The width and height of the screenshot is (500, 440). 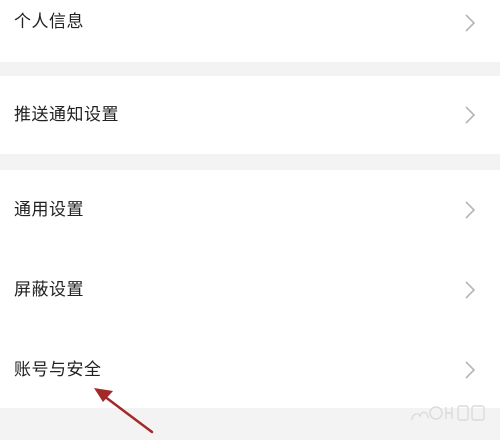 What do you see at coordinates (250, 369) in the screenshot?
I see `settings-item-account-security: 账号与安全` at bounding box center [250, 369].